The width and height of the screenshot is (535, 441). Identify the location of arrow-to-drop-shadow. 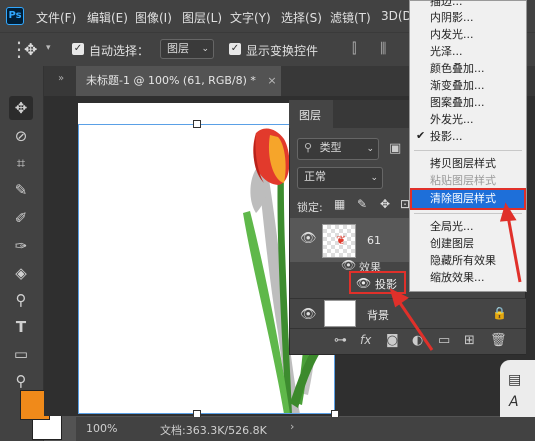
(415, 325).